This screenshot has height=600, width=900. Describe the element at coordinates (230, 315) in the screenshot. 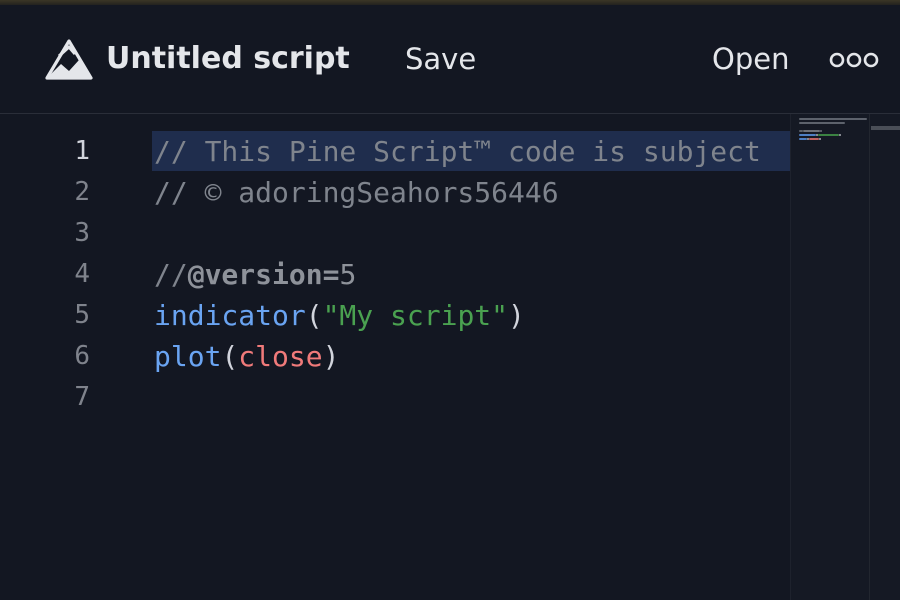

I see `code-token: indicator` at that location.